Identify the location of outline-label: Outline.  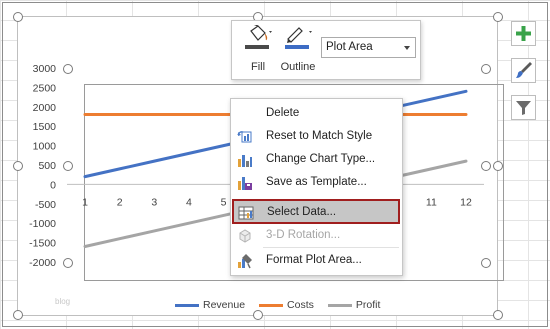
(298, 67).